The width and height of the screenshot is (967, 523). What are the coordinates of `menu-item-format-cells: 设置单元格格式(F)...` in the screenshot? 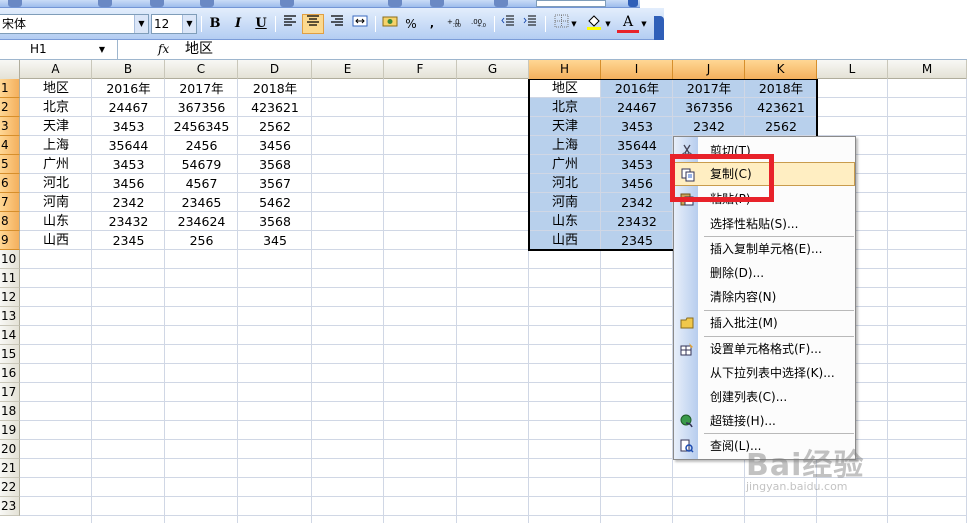 It's located at (764, 349).